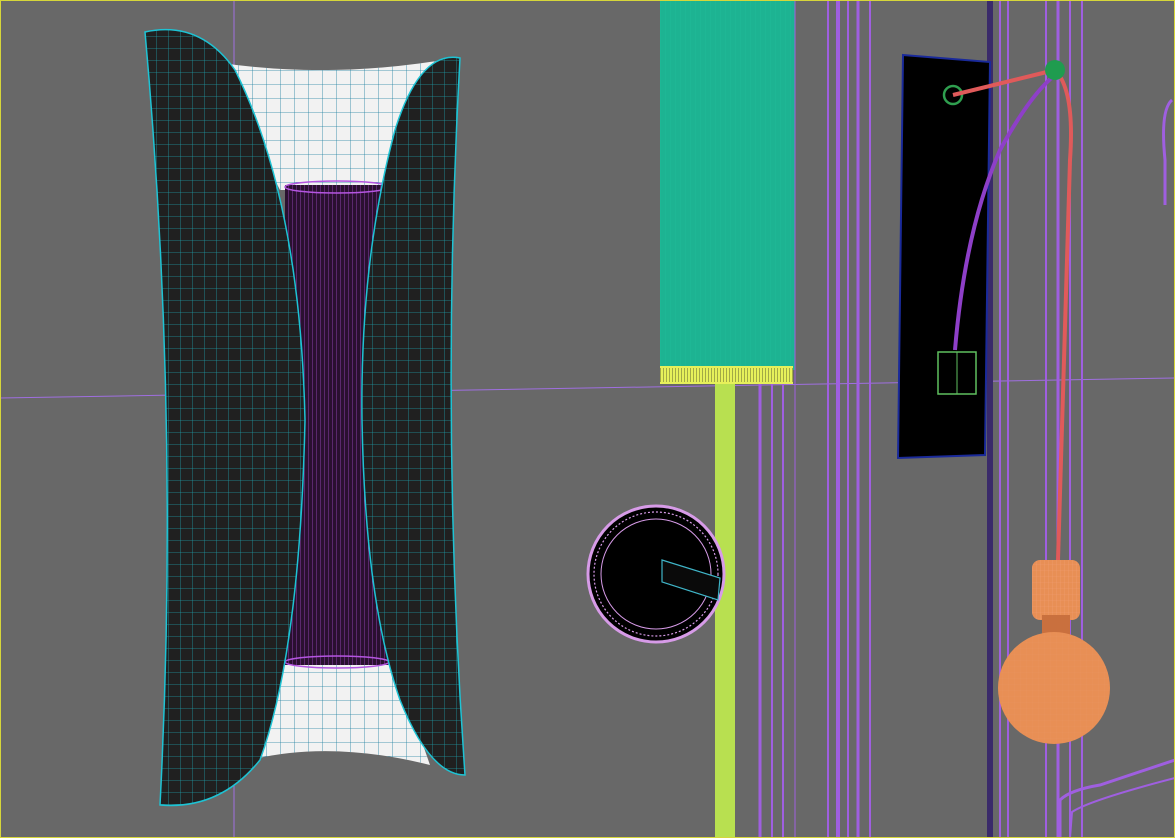 Image resolution: width=1175 pixels, height=838 pixels. I want to click on pendant-bulb, so click(1054, 652).